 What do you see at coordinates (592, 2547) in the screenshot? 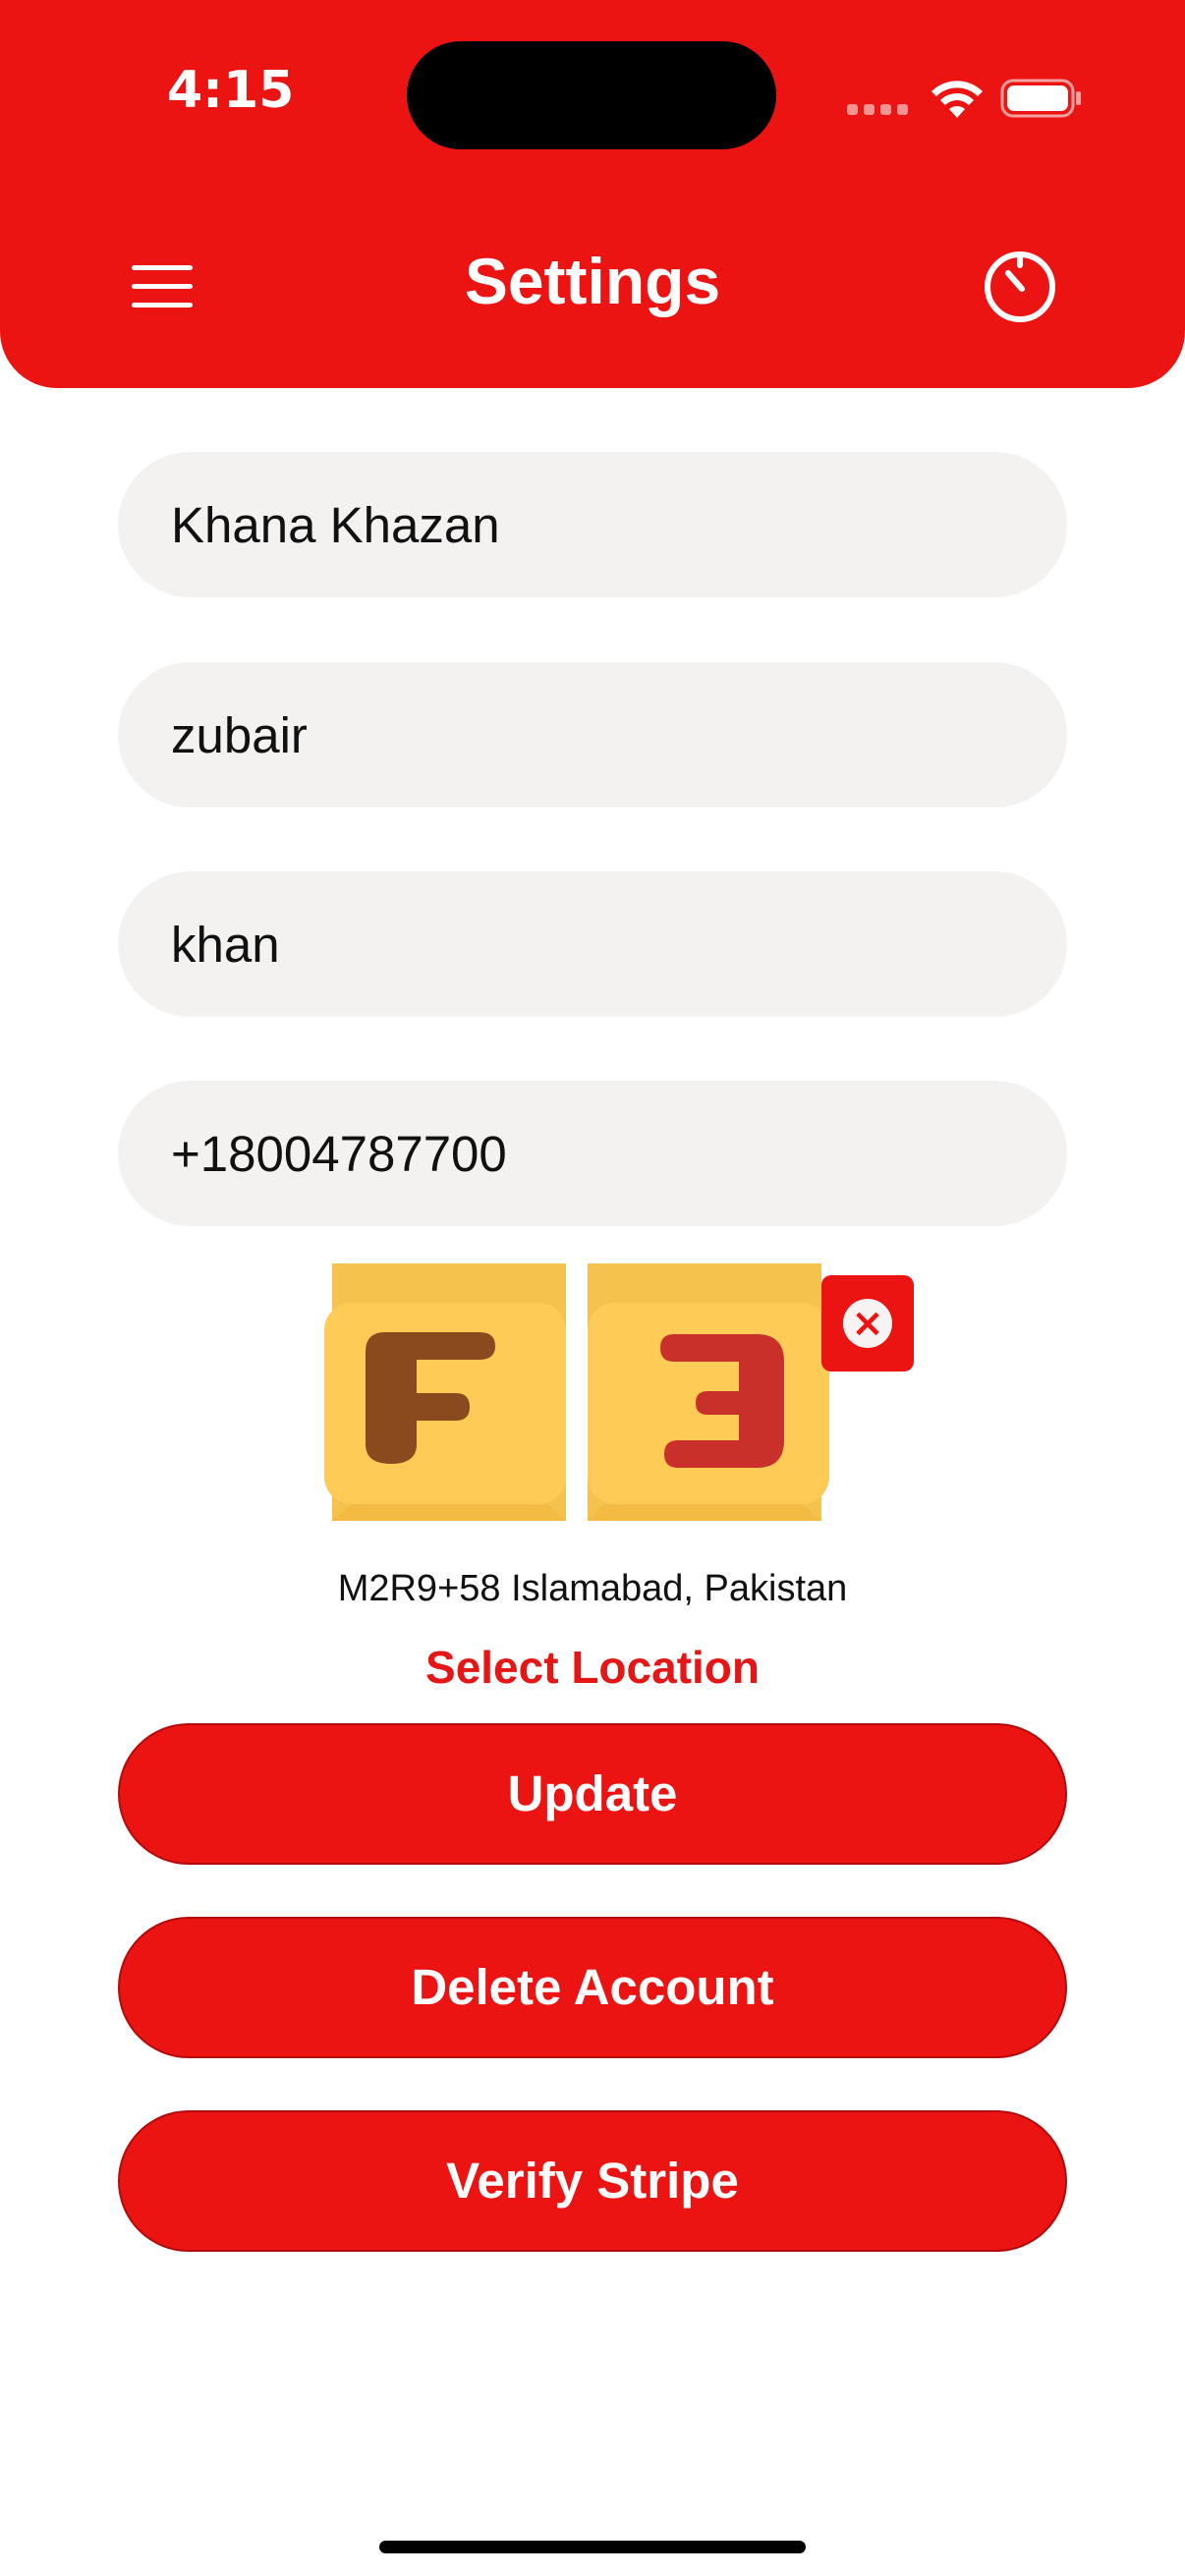
I see `home-indicator` at bounding box center [592, 2547].